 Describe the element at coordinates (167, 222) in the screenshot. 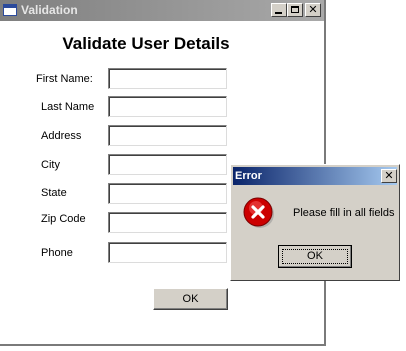

I see `zip-code-input` at that location.